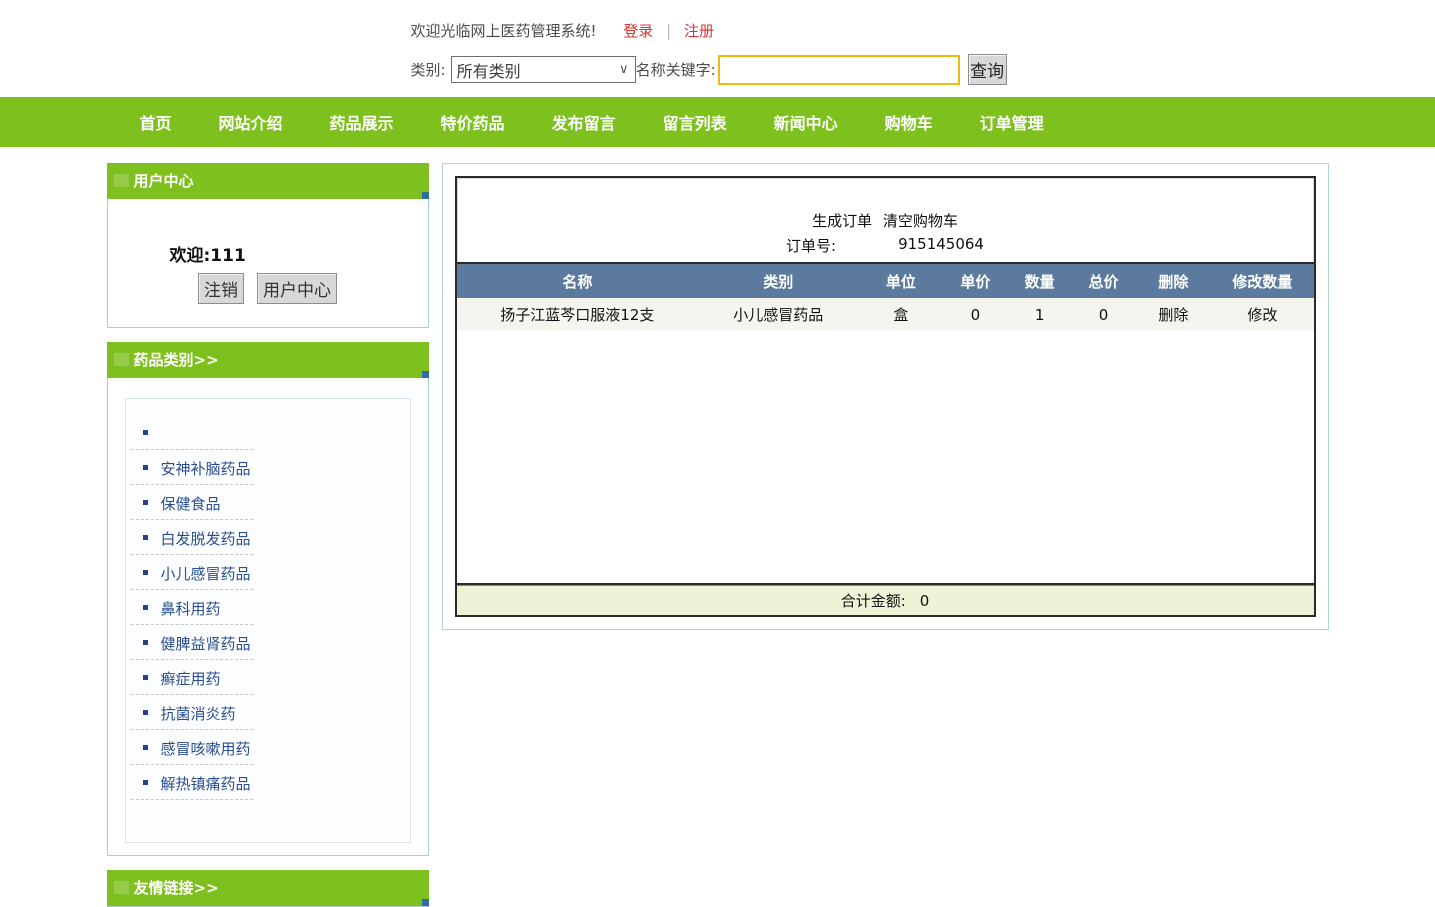 Image resolution: width=1435 pixels, height=907 pixels. What do you see at coordinates (838, 69) in the screenshot?
I see `keyword-input` at bounding box center [838, 69].